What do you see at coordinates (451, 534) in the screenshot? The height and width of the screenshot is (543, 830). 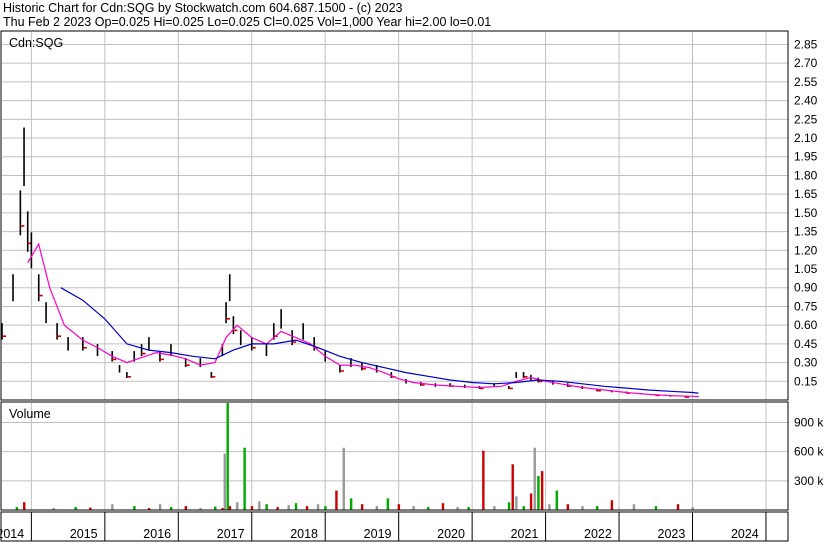 I see `year-tick-label: 2020` at bounding box center [451, 534].